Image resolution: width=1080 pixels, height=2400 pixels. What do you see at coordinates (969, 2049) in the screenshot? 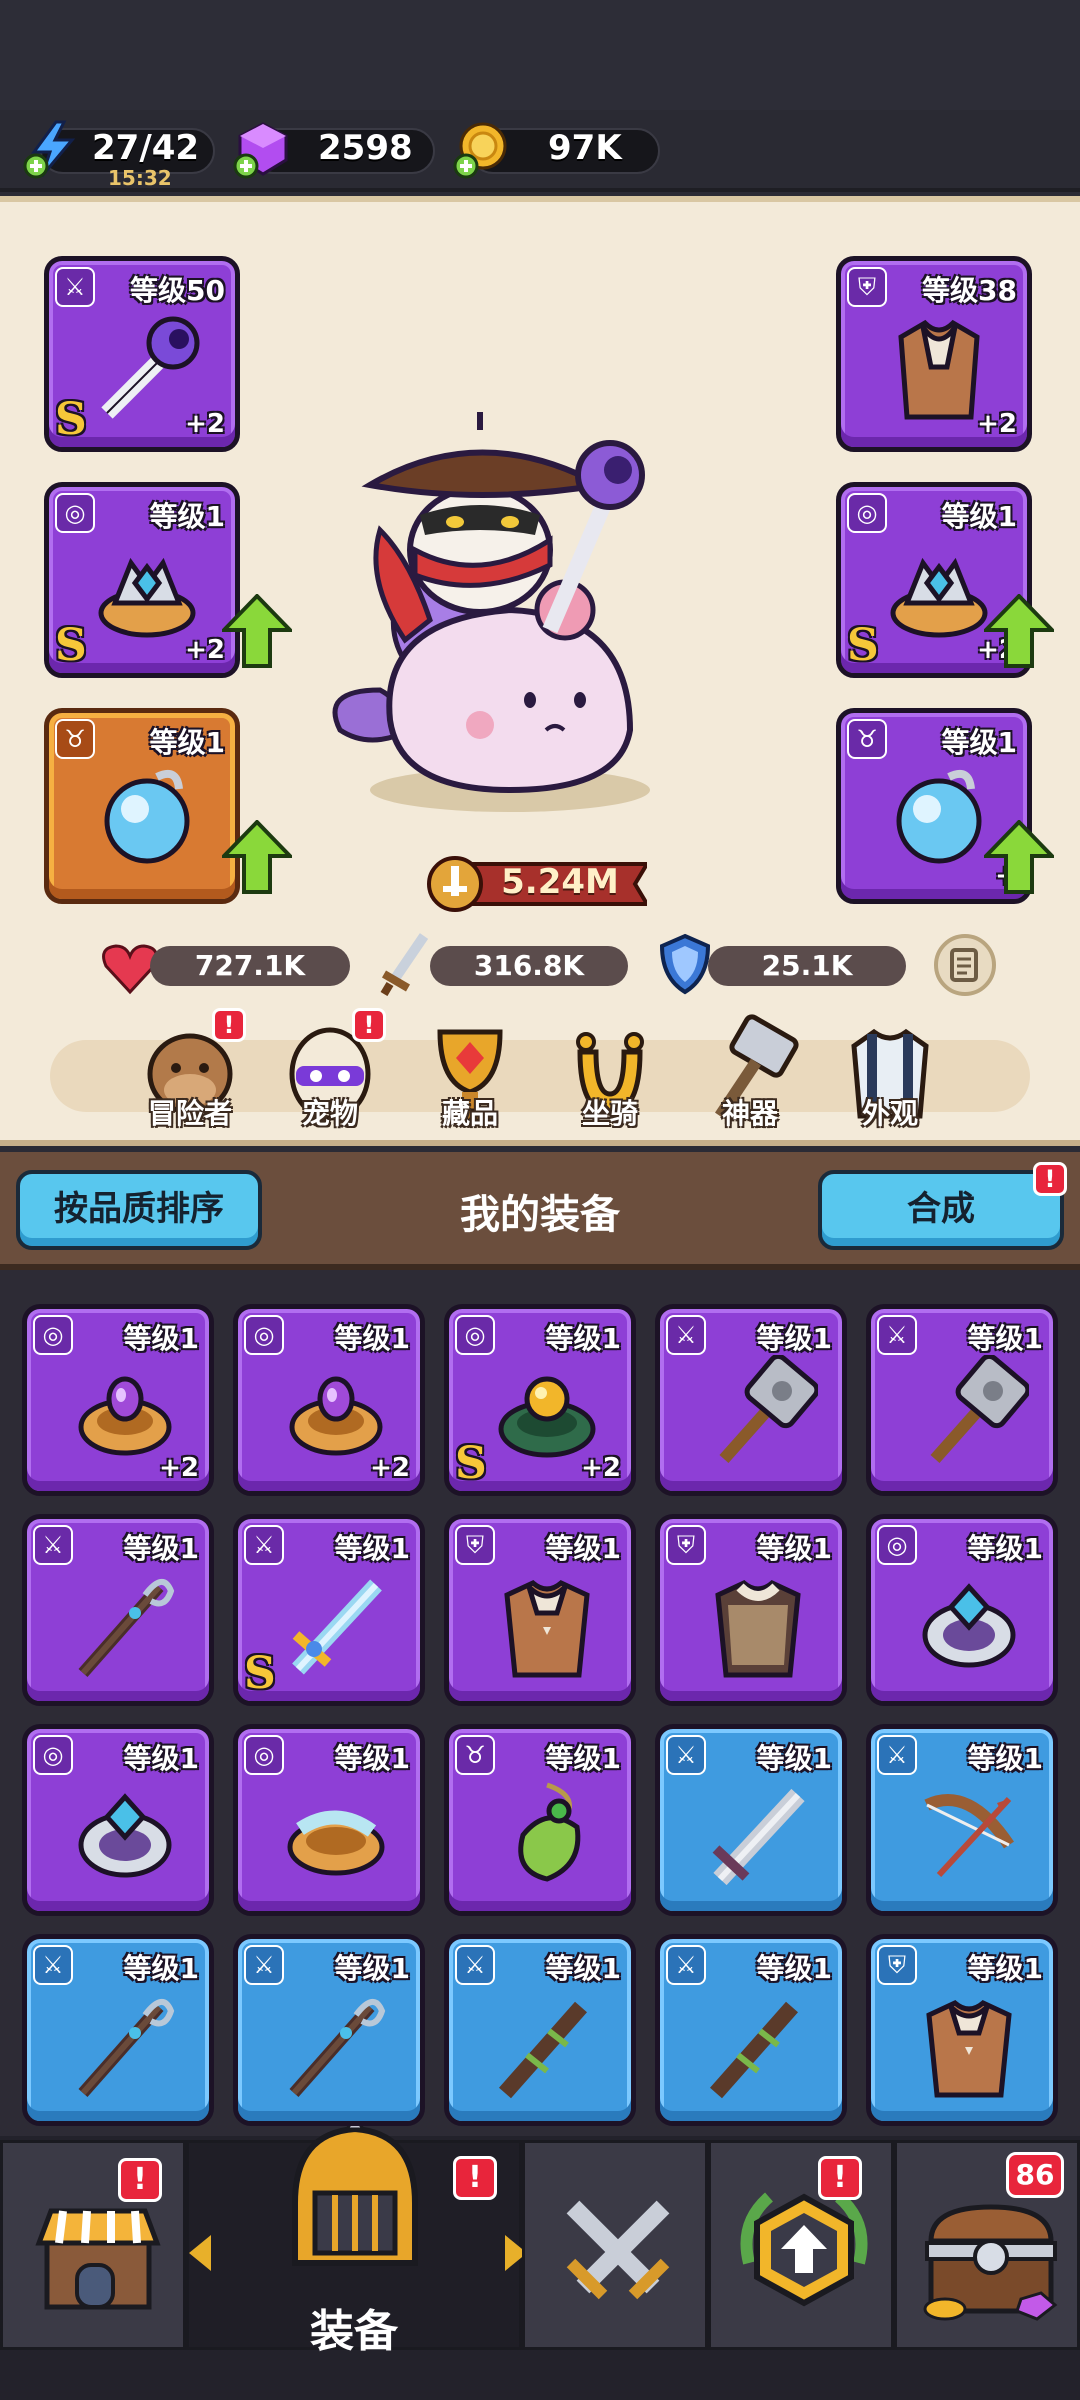
I see `equipment-art-armor` at bounding box center [969, 2049].